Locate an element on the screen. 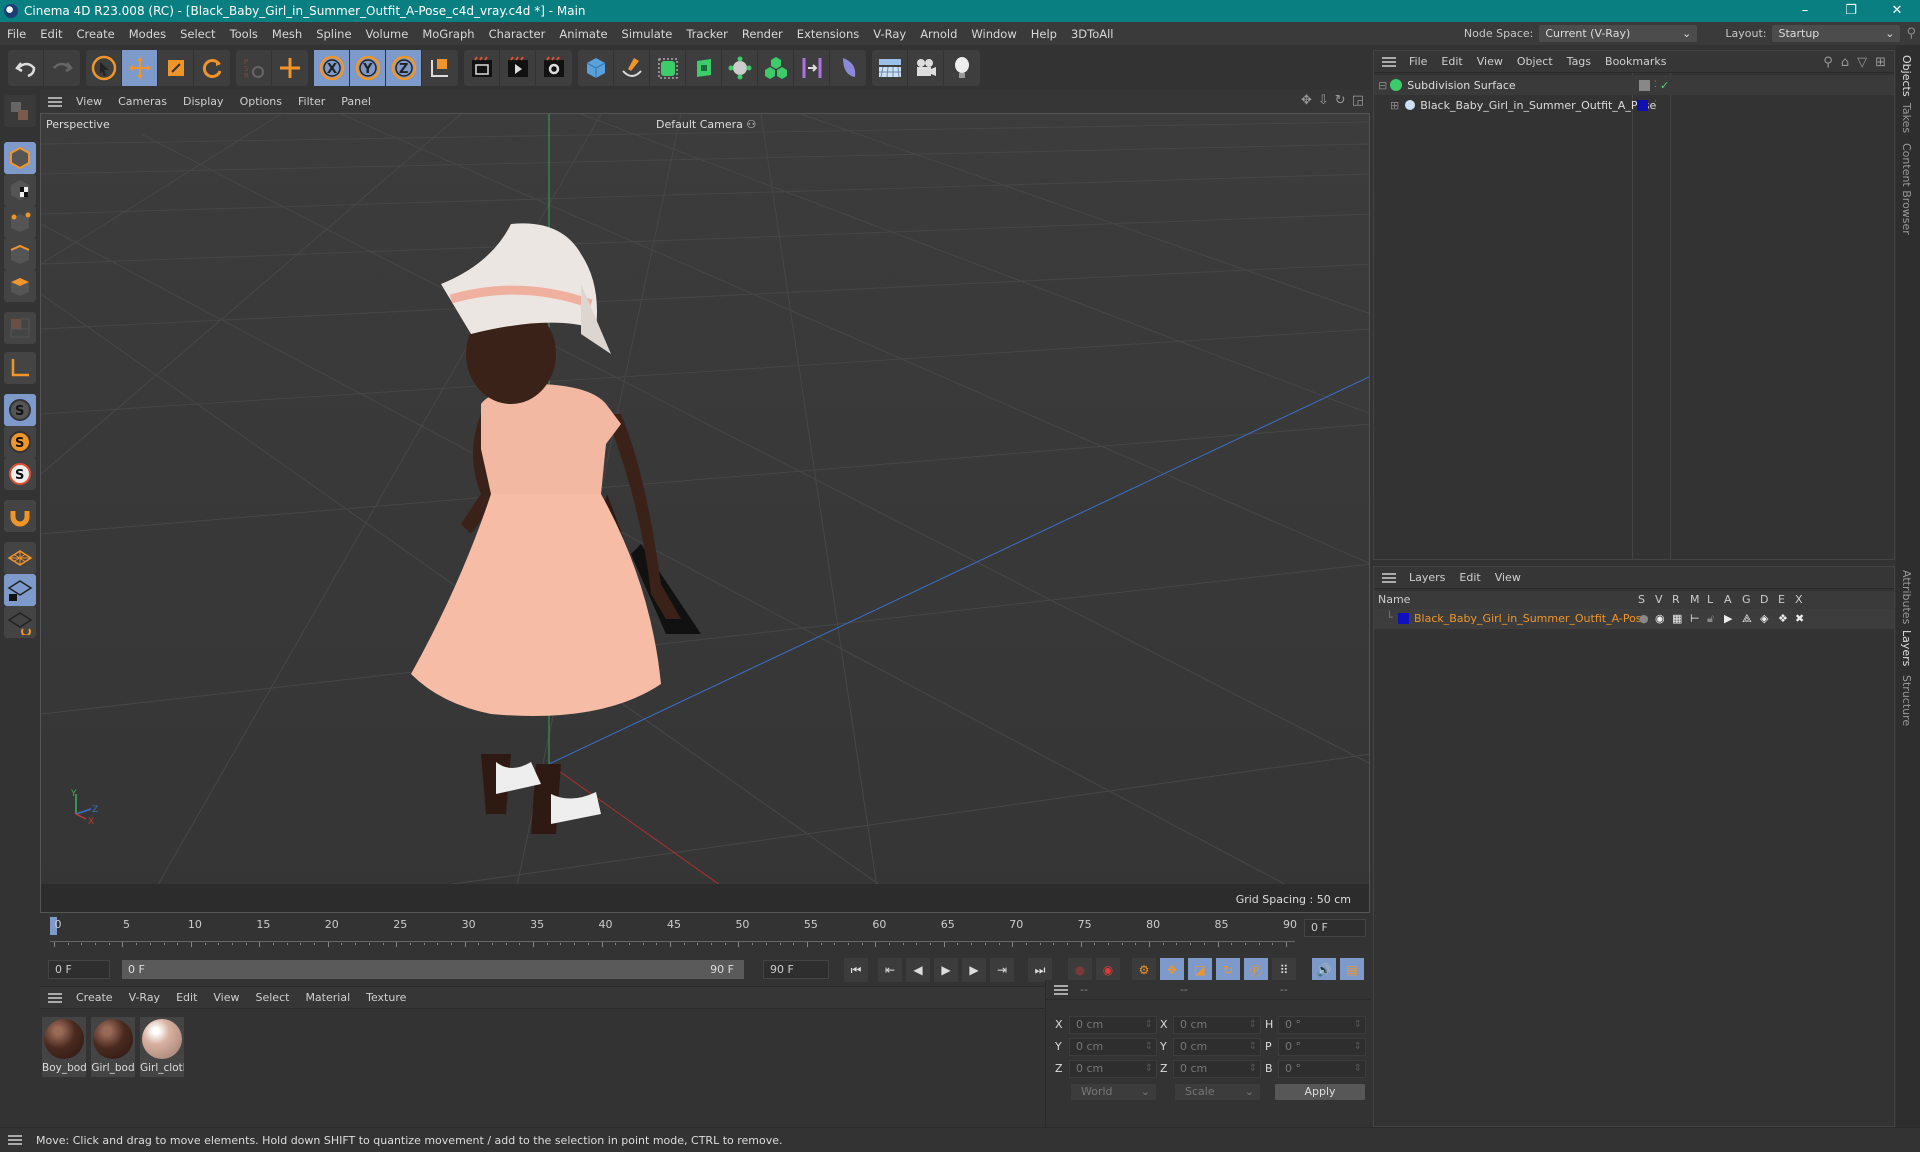 The image size is (1920, 1152). rotation-p-field: 0 ° is located at coordinates (1322, 1047).